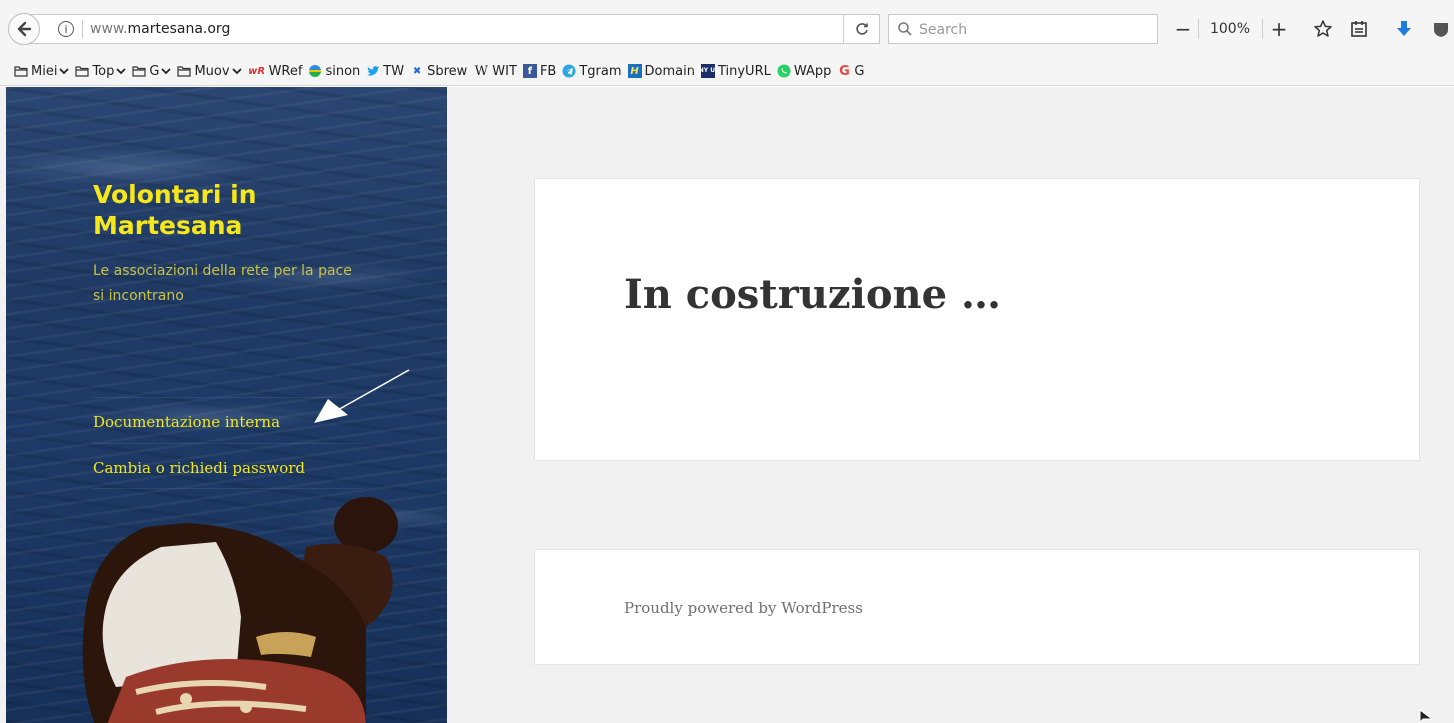 The height and width of the screenshot is (723, 1454). What do you see at coordinates (373, 71) in the screenshot?
I see `twitter-icon` at bounding box center [373, 71].